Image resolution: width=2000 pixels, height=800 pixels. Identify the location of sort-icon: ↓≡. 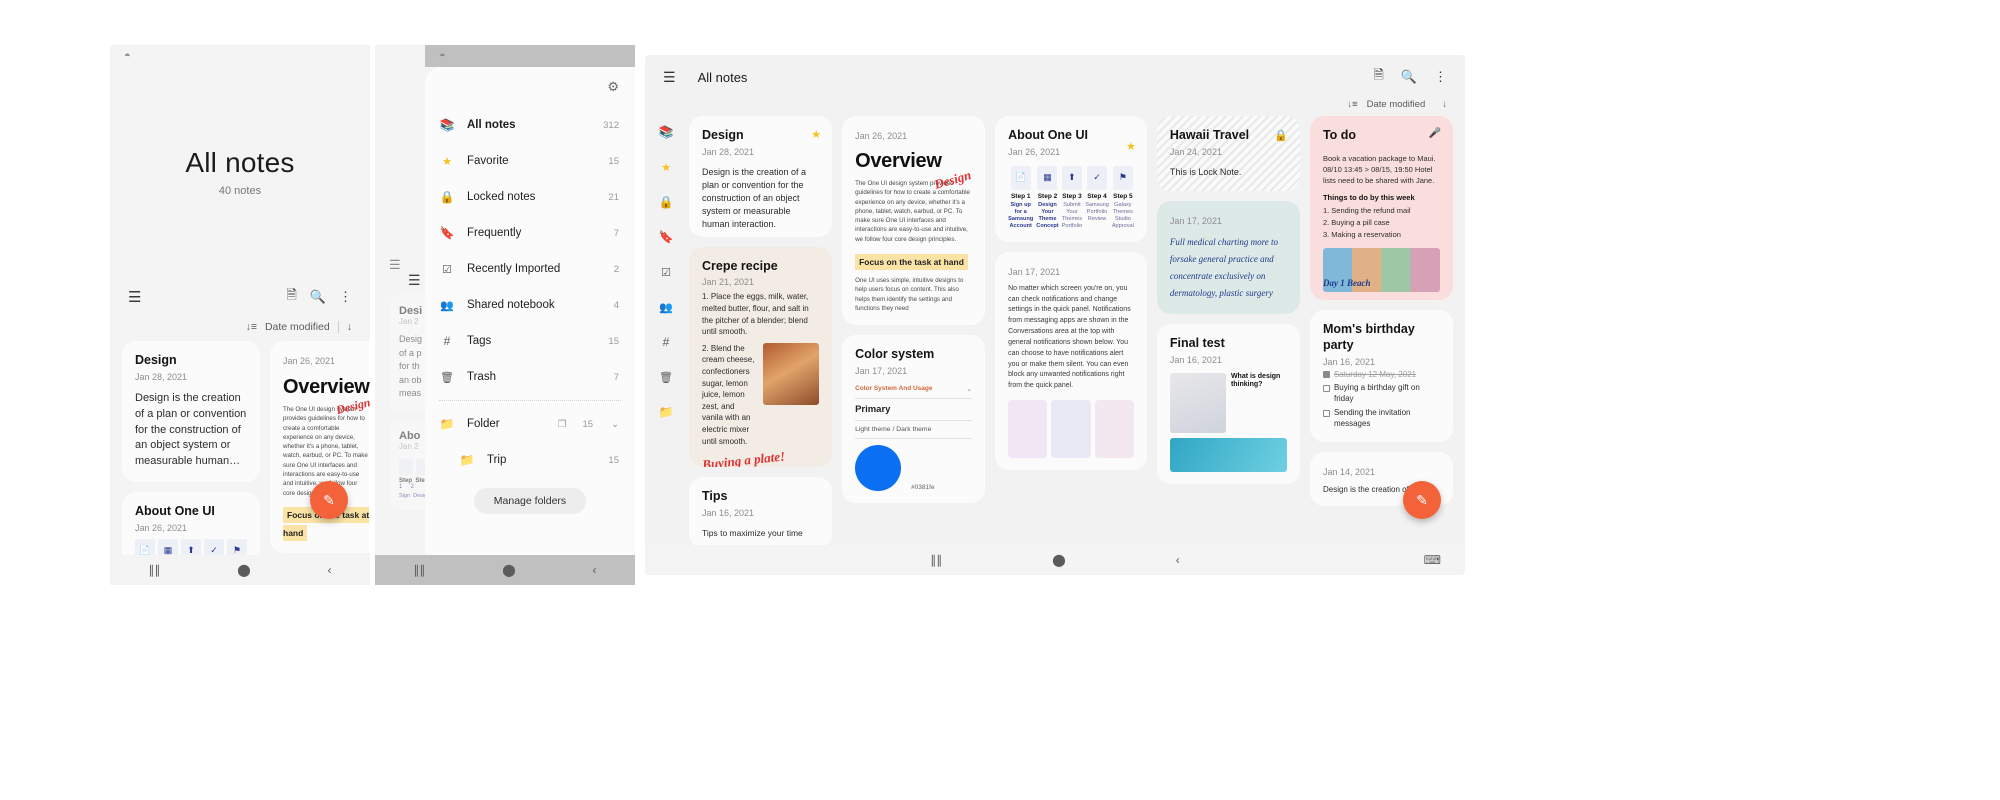
(251, 327).